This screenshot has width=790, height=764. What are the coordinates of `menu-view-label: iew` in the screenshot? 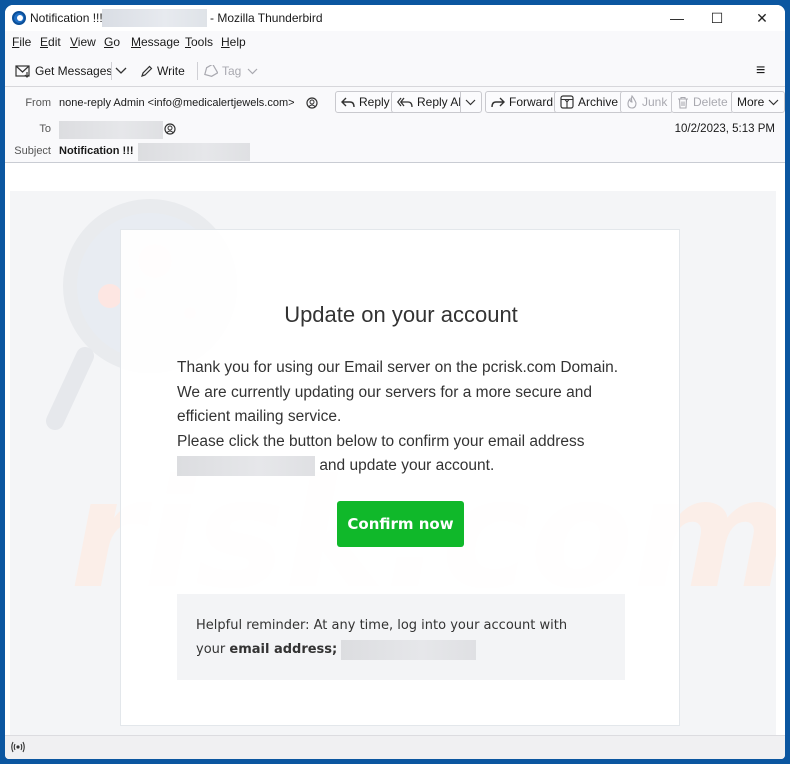 It's located at (86, 42).